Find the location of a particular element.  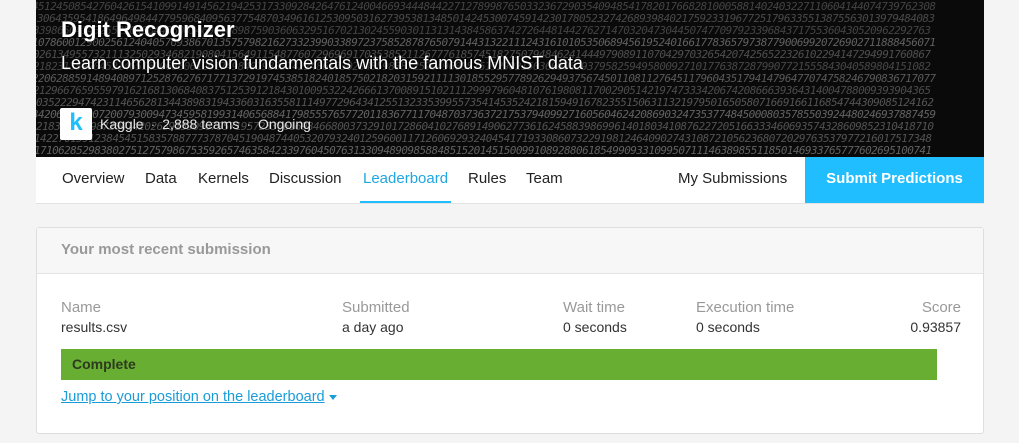

kaggle-logo-icon: k is located at coordinates (76, 124).